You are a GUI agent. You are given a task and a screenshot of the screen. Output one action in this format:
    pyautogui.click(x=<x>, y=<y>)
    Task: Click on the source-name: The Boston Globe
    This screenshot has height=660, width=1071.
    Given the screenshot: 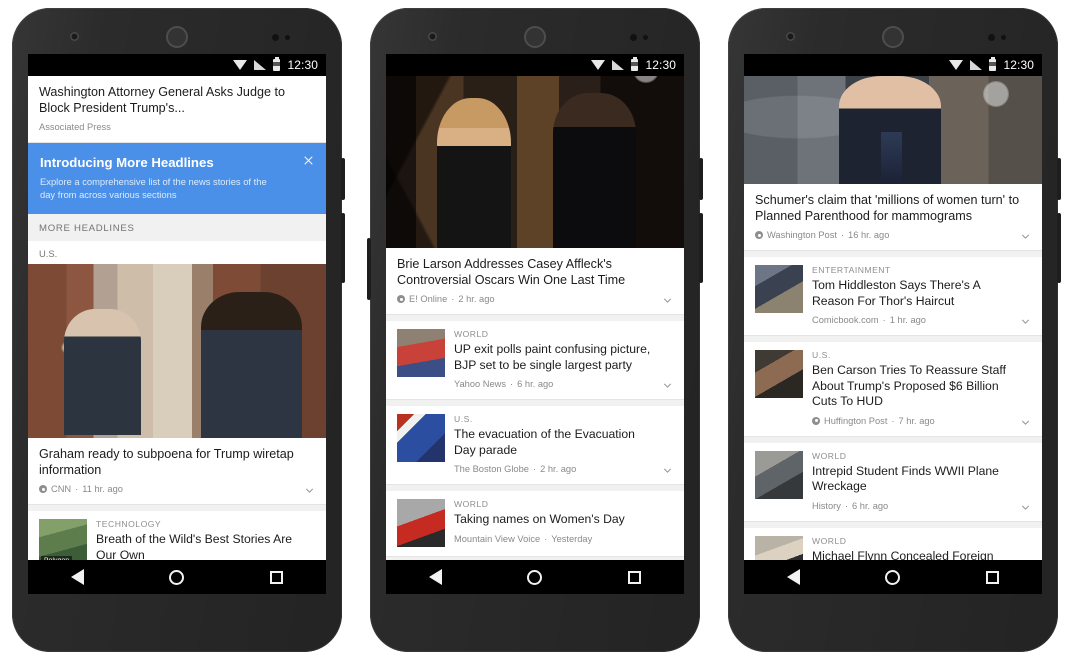 What is the action you would take?
    pyautogui.click(x=491, y=469)
    